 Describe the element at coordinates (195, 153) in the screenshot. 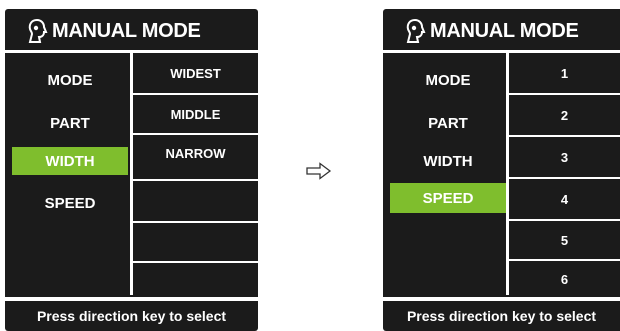

I see `option-cell: NARROW` at that location.